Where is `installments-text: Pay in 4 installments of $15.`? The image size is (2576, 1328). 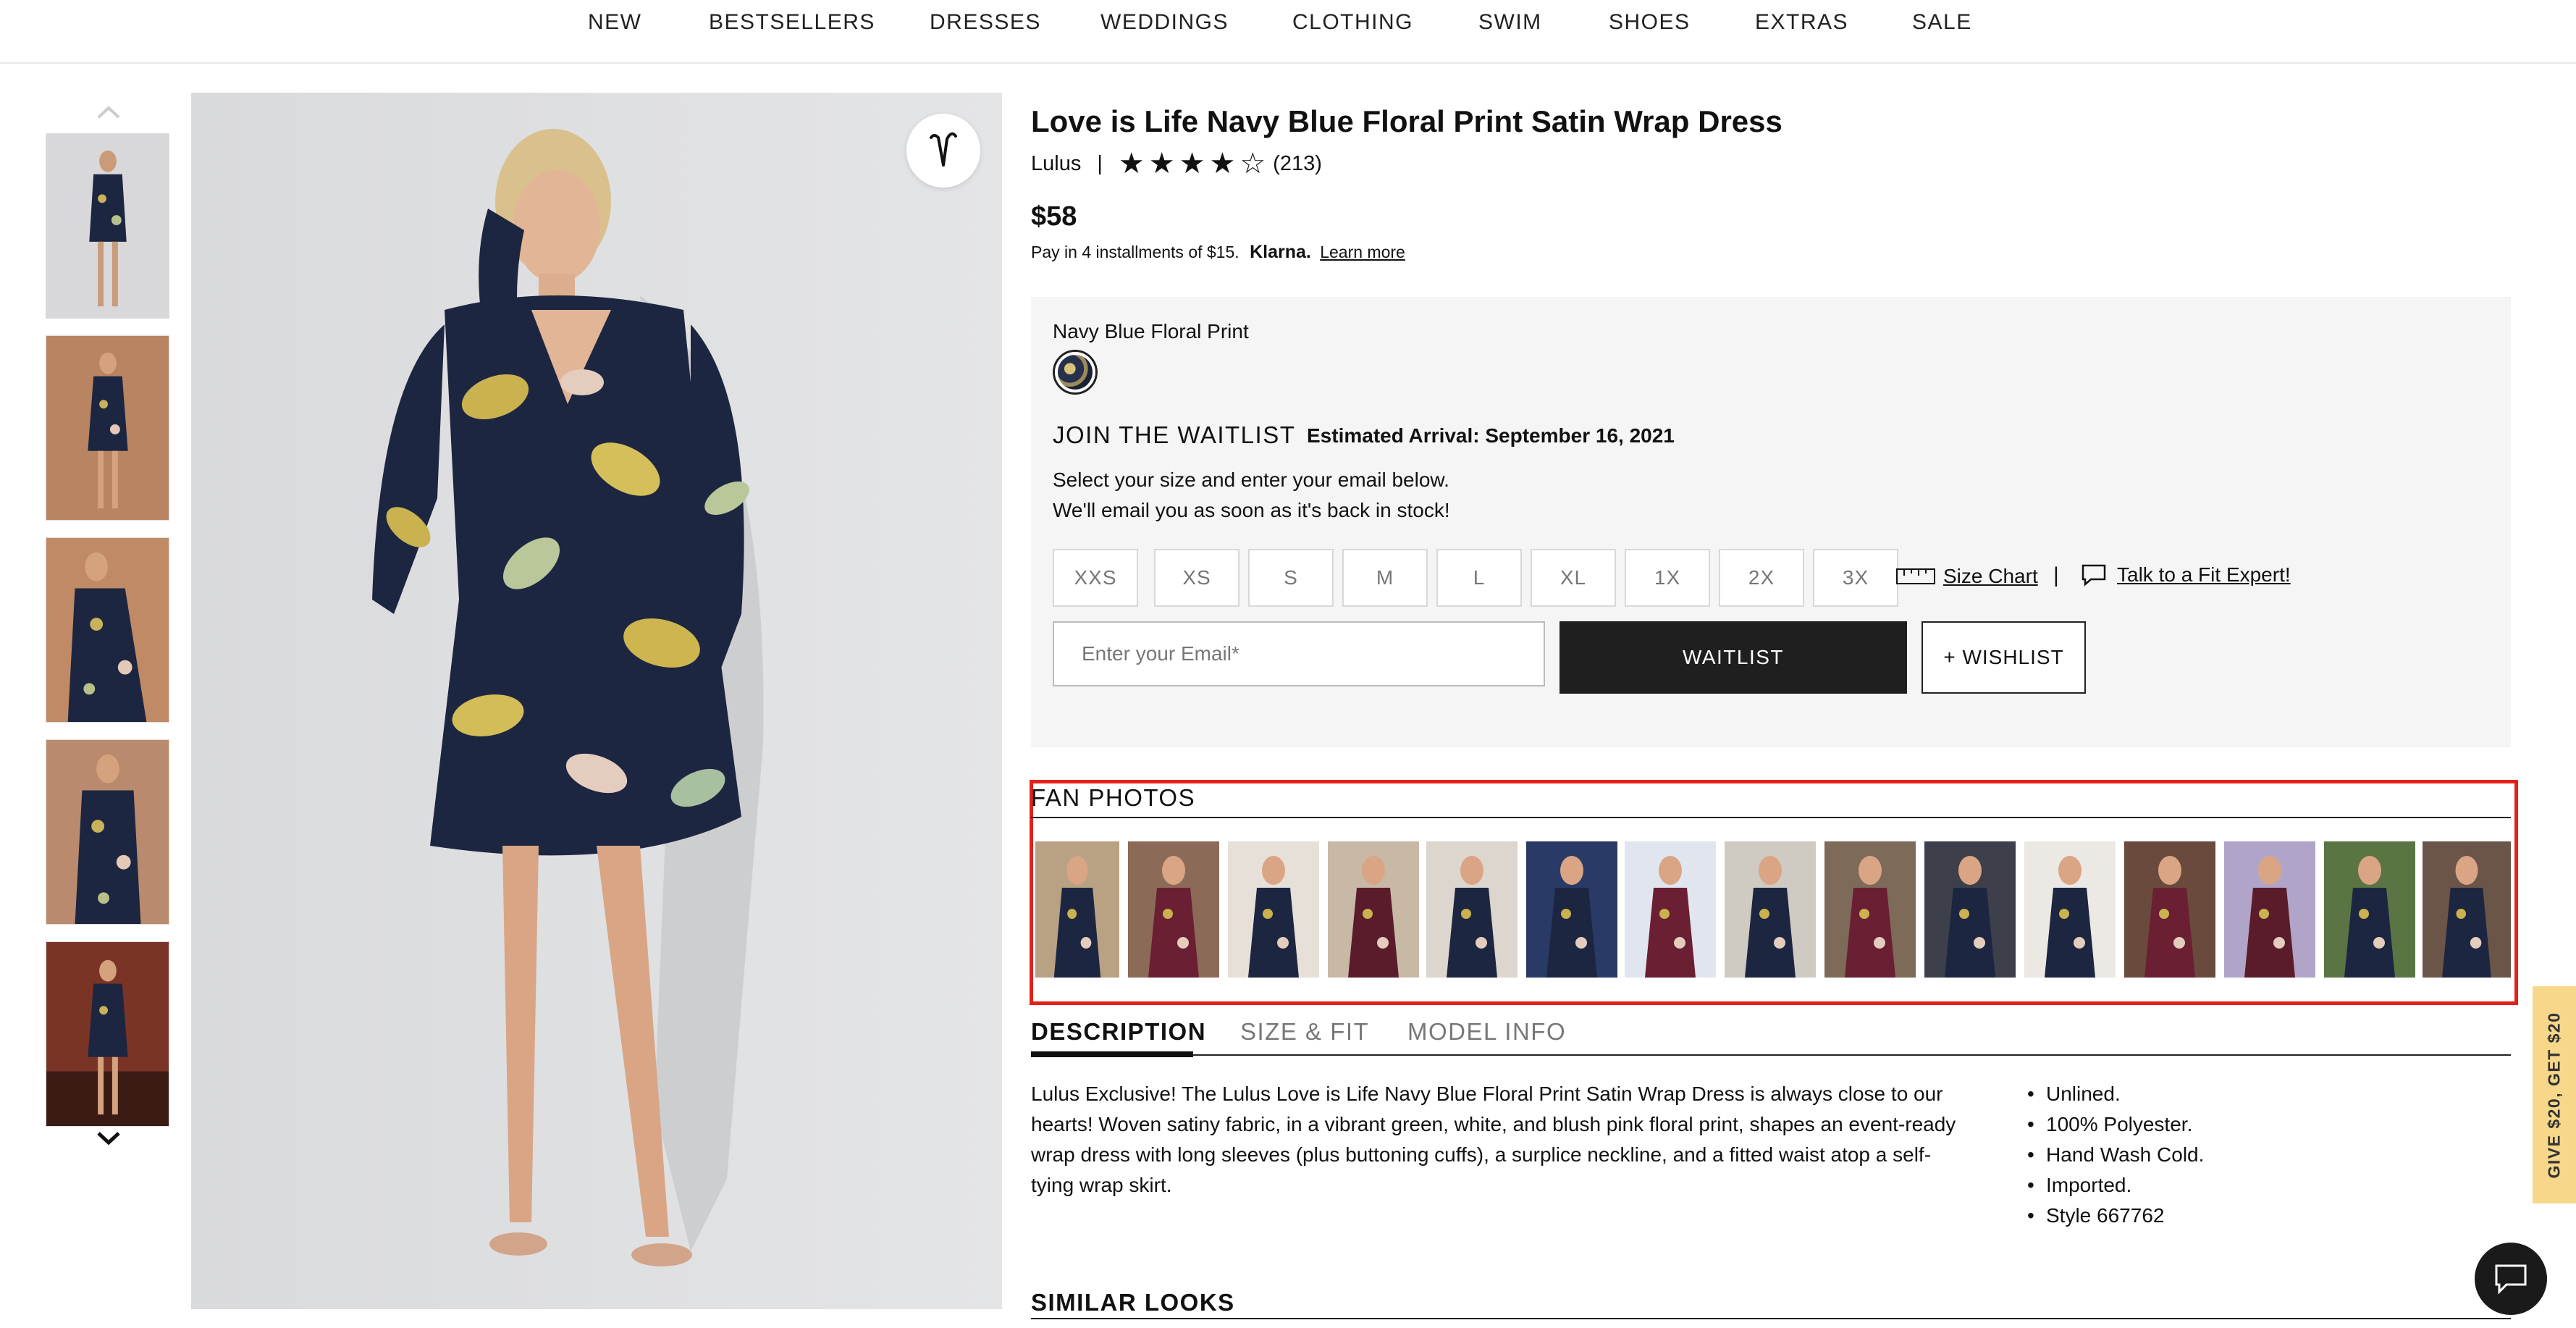 installments-text: Pay in 4 installments of $15. is located at coordinates (1135, 252).